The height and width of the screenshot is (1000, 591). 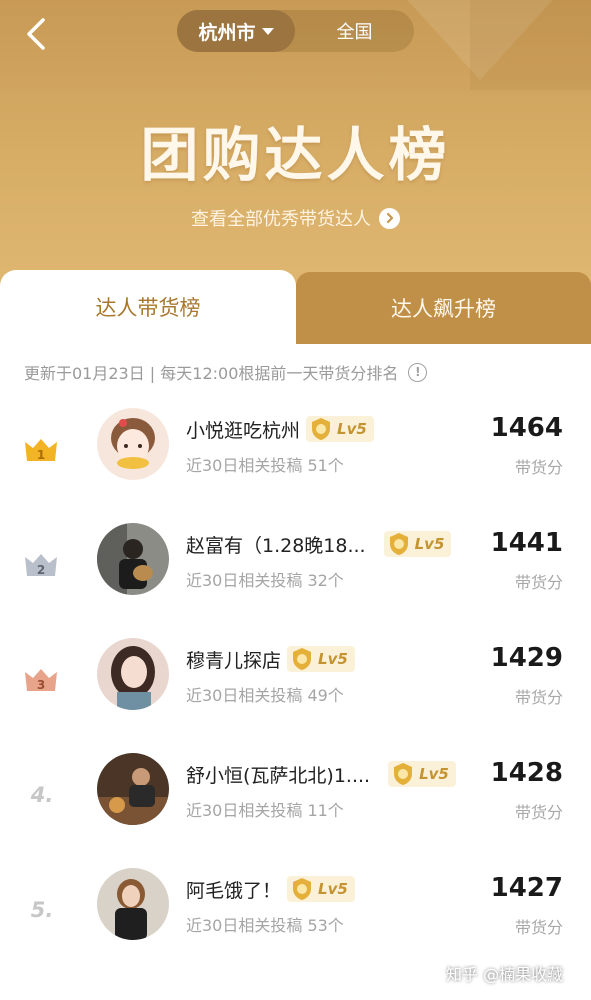 What do you see at coordinates (267, 31) in the screenshot?
I see `caret-down-icon` at bounding box center [267, 31].